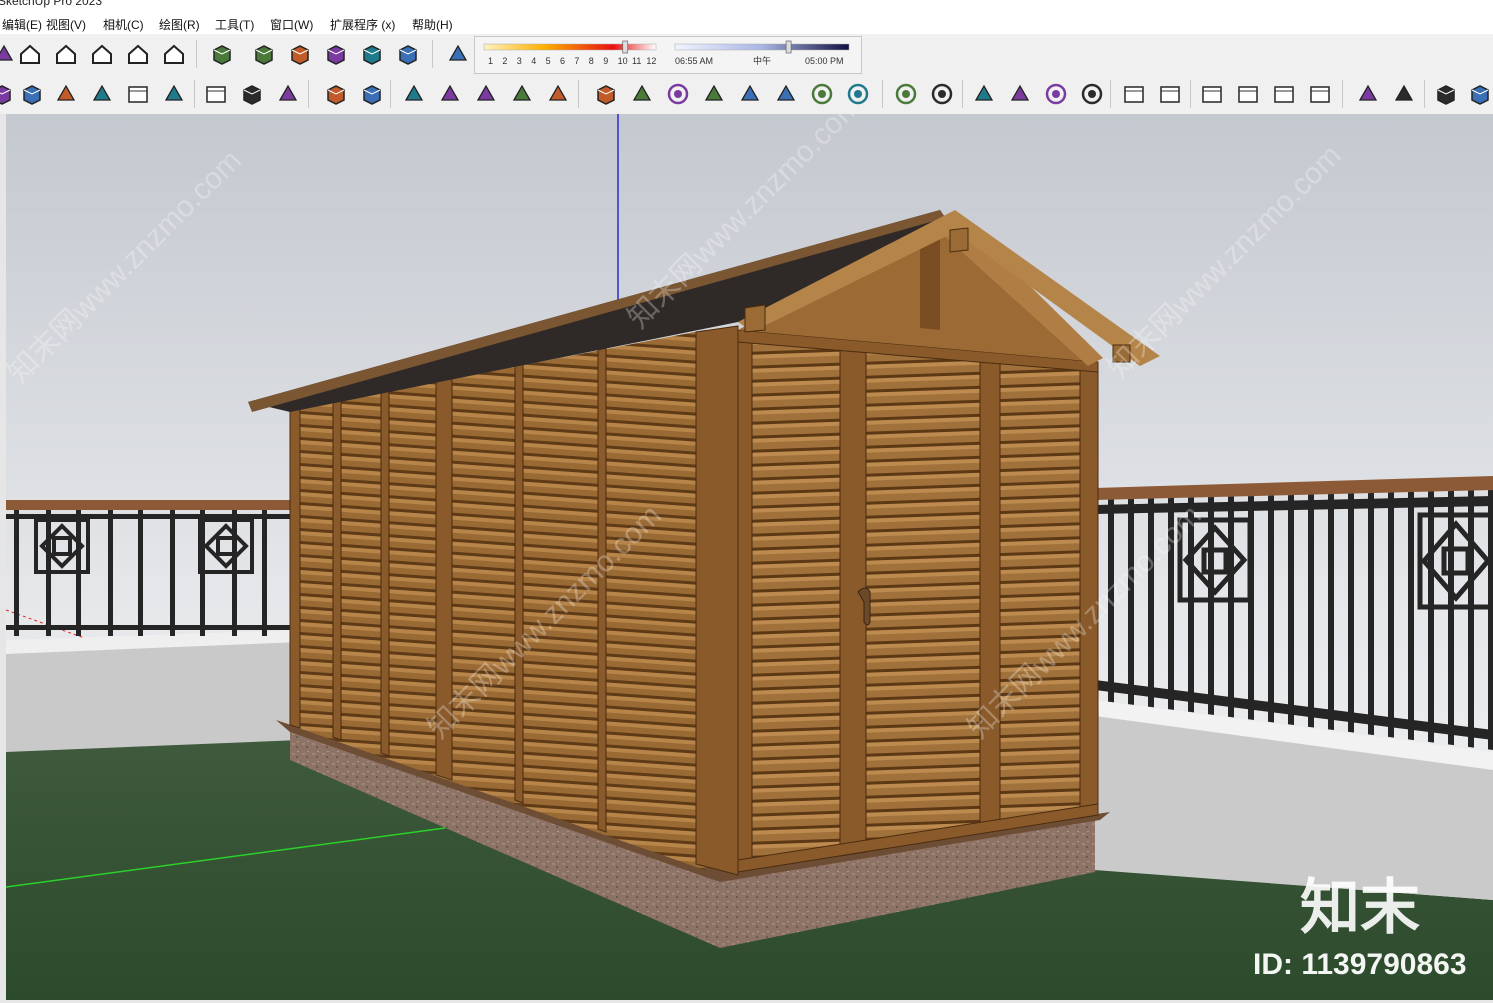  Describe the element at coordinates (906, 94) in the screenshot. I see `vray-icon` at that location.